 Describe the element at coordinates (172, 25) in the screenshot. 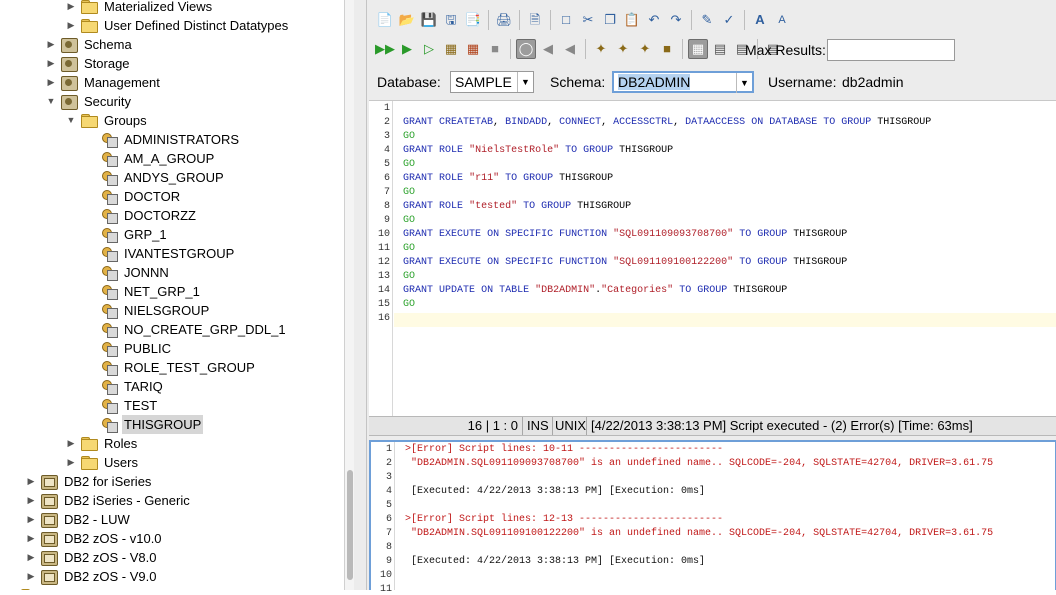

I see `tree-item-user-defined-distinct-datatypes: ▶ User Defined Distinct Datatypes` at that location.